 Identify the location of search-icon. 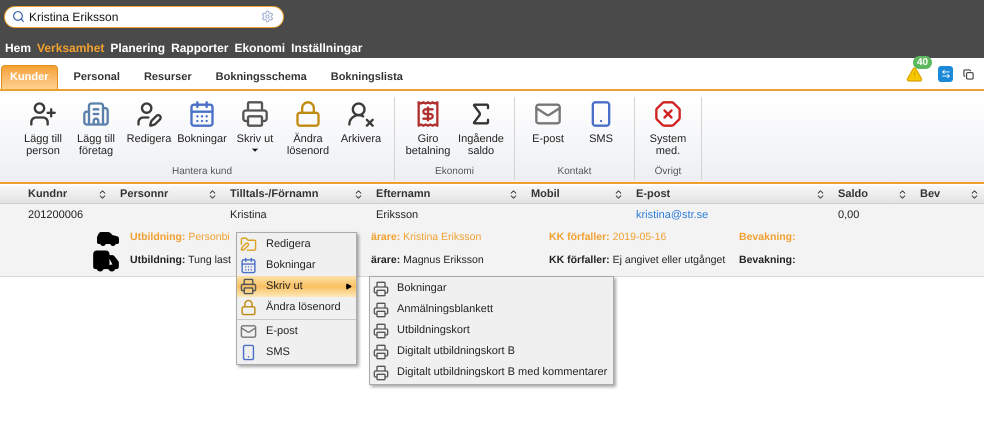
(18, 16).